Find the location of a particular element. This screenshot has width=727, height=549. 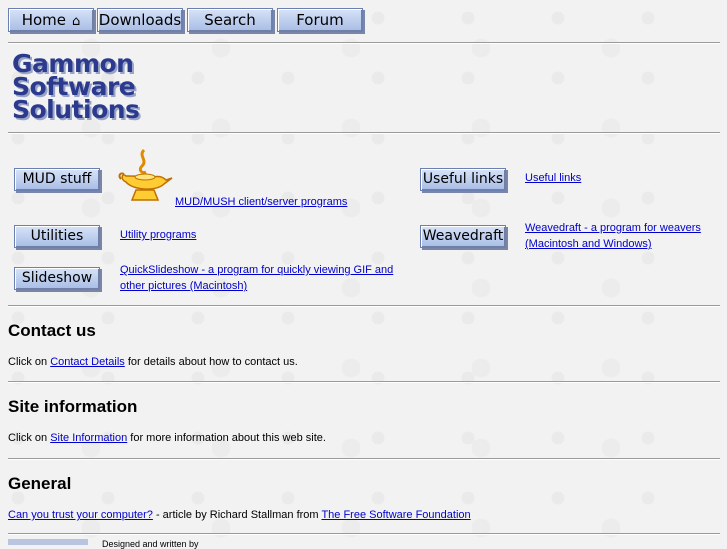

search-label: Search is located at coordinates (230, 20).